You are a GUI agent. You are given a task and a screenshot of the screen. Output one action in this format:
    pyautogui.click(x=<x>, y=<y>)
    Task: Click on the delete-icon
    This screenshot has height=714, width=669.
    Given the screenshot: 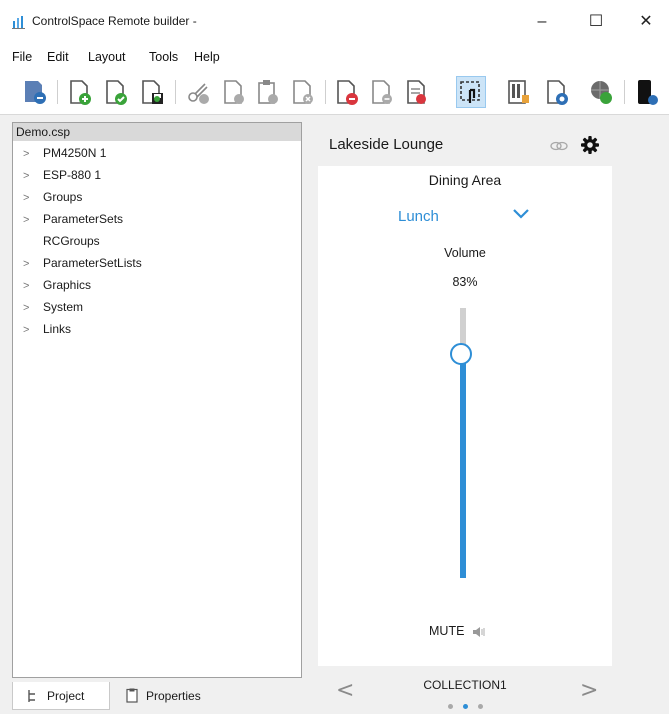 What is the action you would take?
    pyautogui.click(x=303, y=92)
    